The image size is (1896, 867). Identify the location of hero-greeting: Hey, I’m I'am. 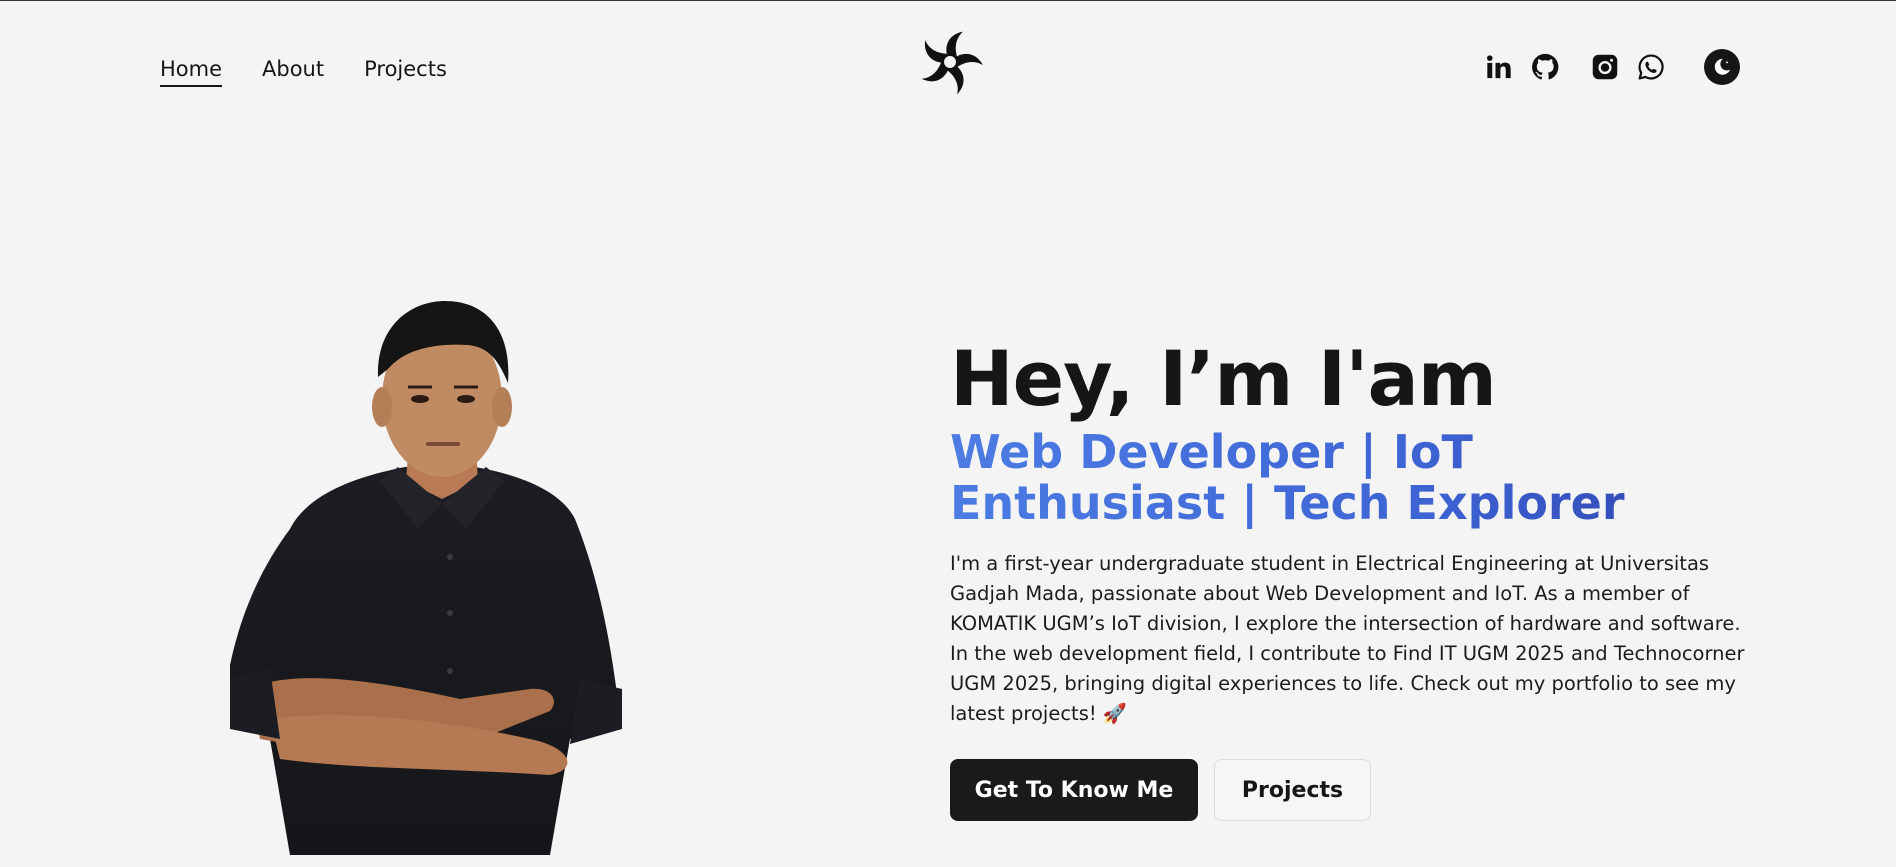
(1223, 378).